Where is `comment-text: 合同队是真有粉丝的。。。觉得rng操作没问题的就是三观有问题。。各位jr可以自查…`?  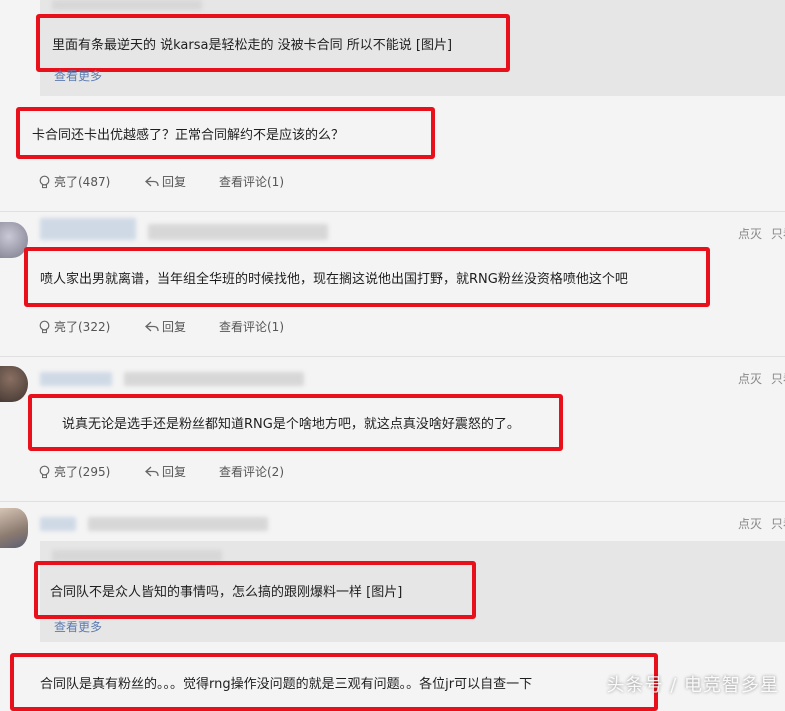
comment-text: 合同队是真有粉丝的。。。觉得rng操作没问题的就是三观有问题。。各位jr可以自查… is located at coordinates (286, 684).